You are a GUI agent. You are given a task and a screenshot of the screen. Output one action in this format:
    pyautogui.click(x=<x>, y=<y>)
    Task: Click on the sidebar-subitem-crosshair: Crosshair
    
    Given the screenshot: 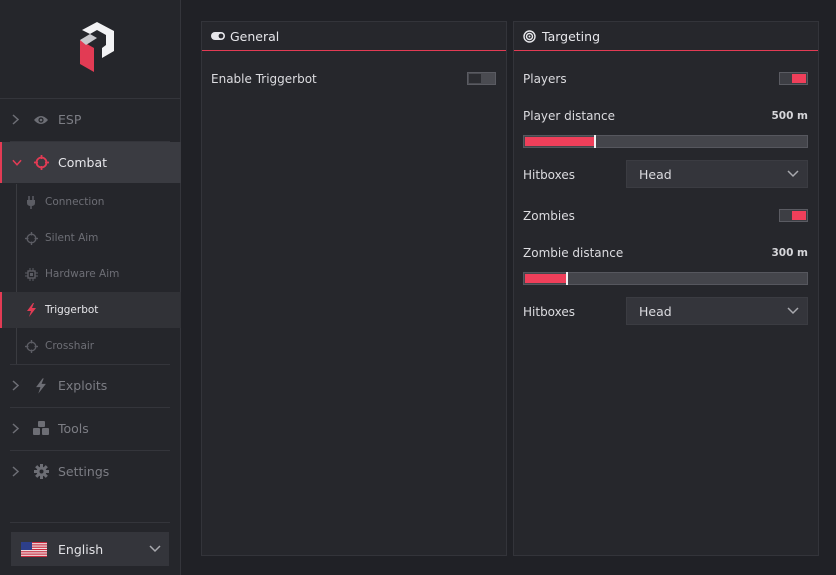 What is the action you would take?
    pyautogui.click(x=90, y=346)
    